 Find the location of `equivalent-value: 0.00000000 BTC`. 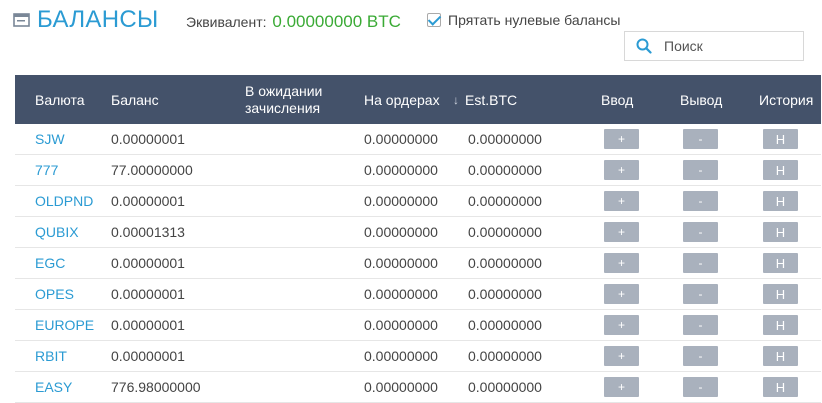

equivalent-value: 0.00000000 BTC is located at coordinates (336, 21).